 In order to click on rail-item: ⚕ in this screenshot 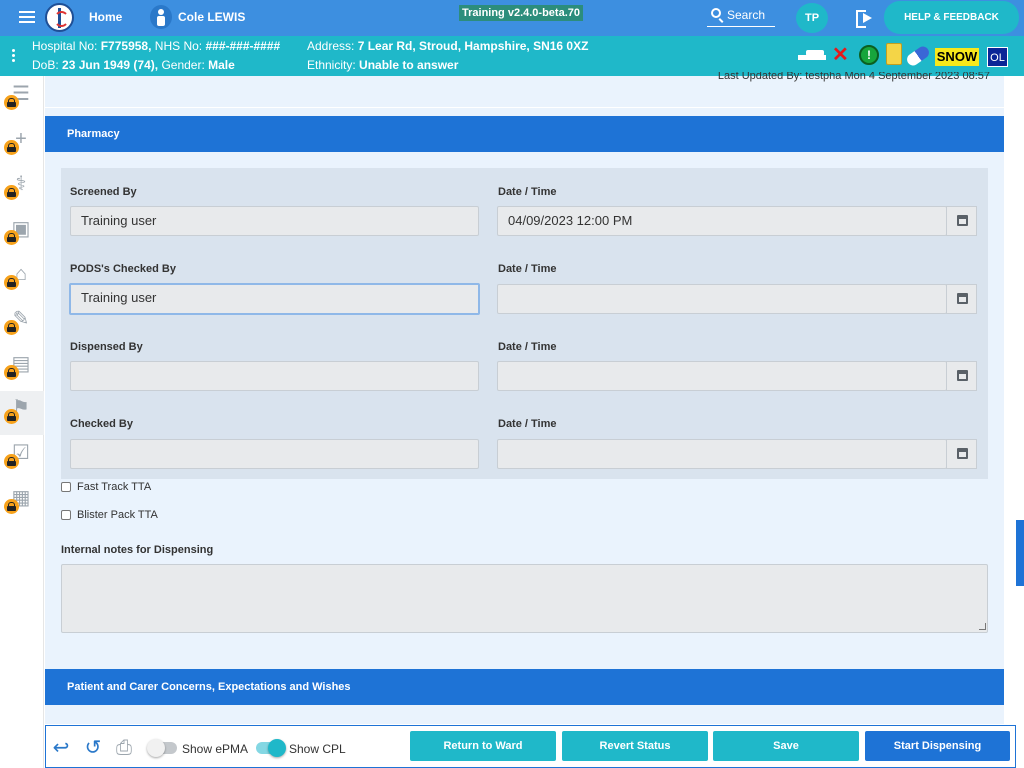, I will do `click(22, 189)`.